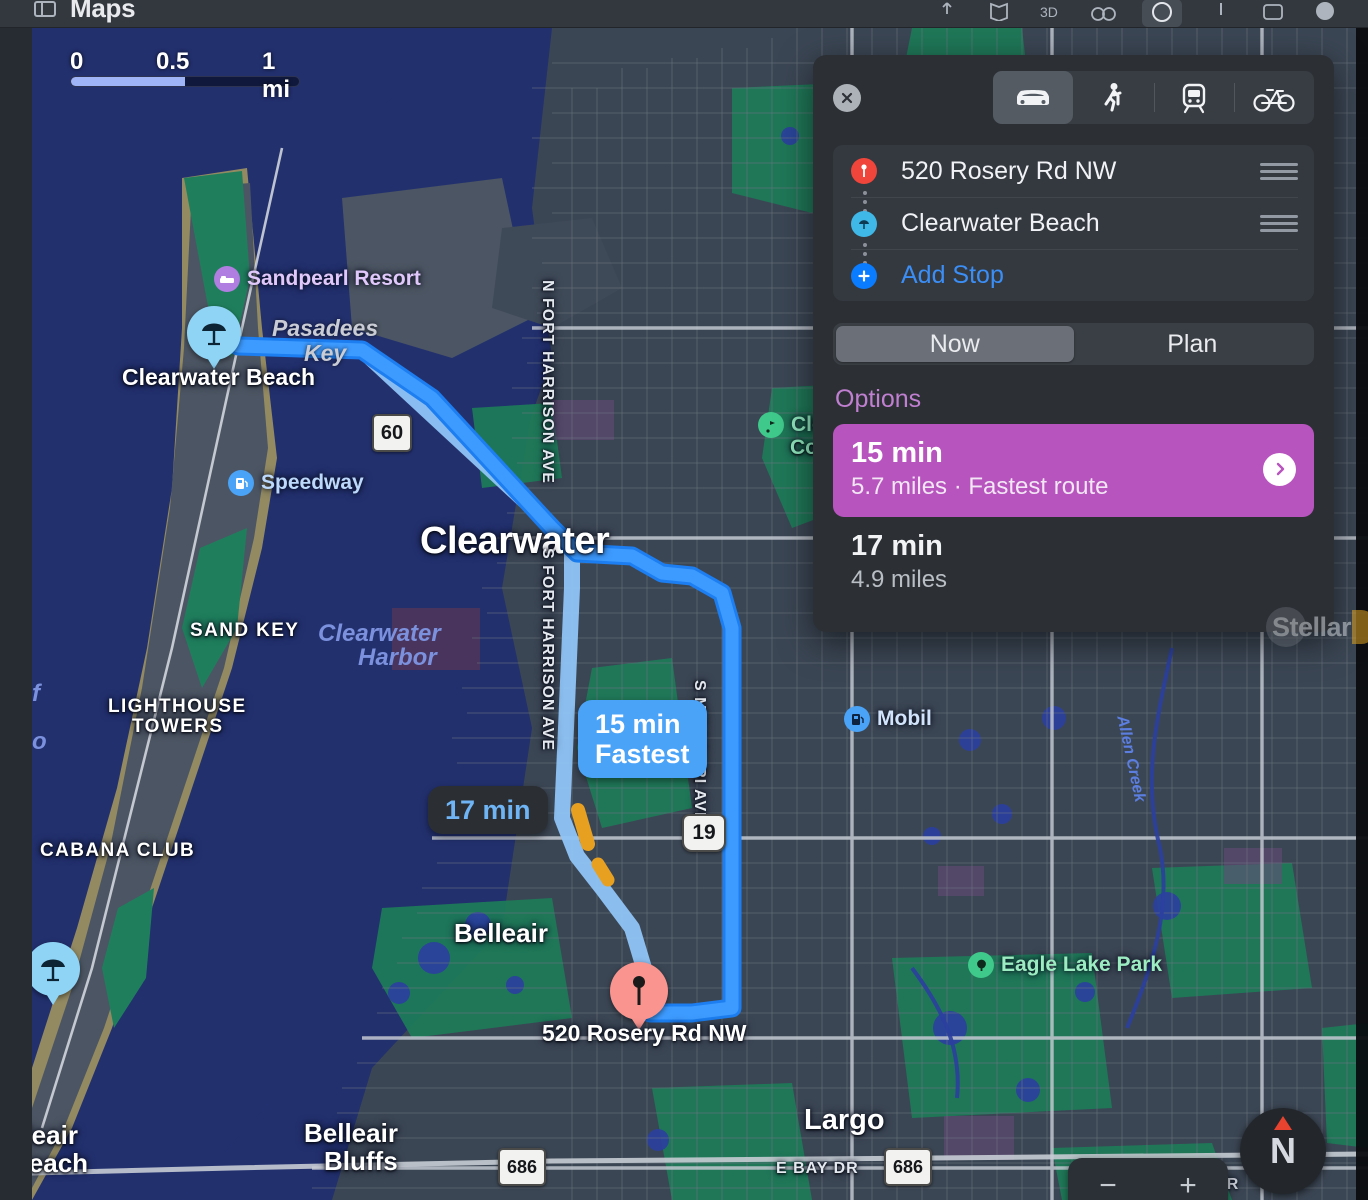 This screenshot has height=1200, width=1368. What do you see at coordinates (1312, 626) in the screenshot?
I see `watermark-label: Stellar` at bounding box center [1312, 626].